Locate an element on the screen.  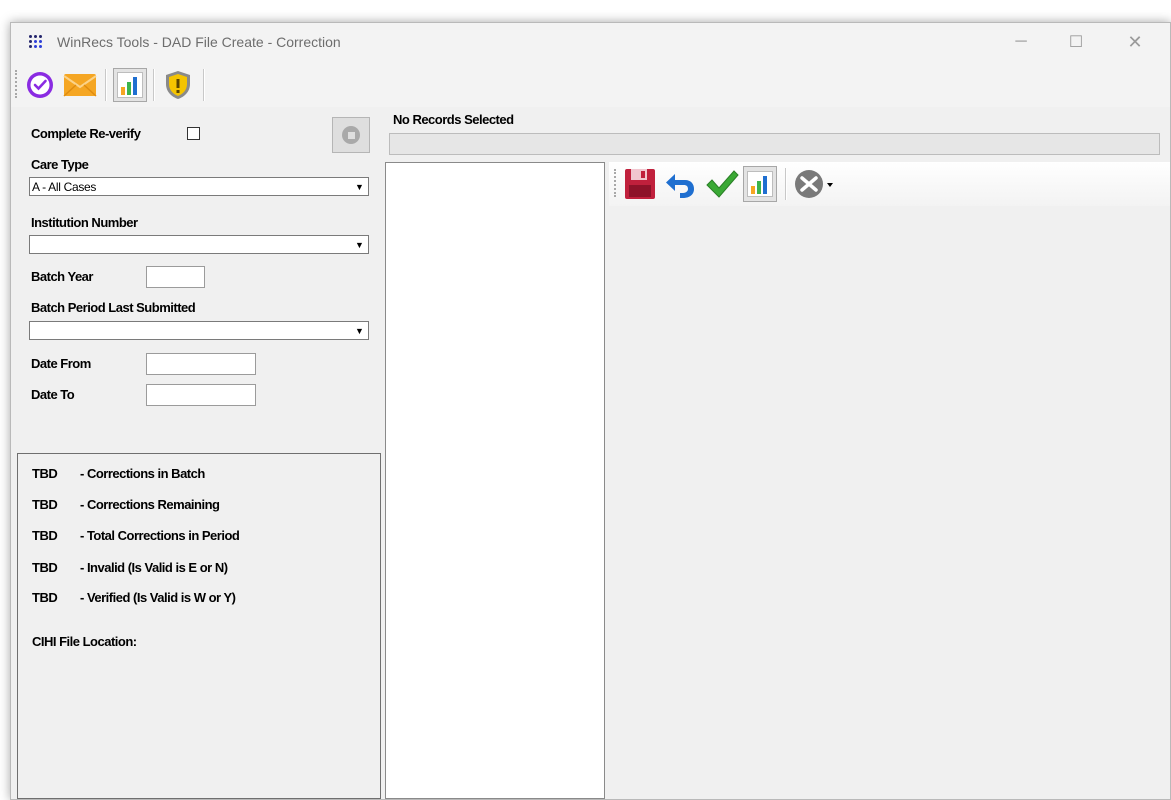
stat-row: TBD - Invalid (Is Valid is E or N) is located at coordinates (130, 567).